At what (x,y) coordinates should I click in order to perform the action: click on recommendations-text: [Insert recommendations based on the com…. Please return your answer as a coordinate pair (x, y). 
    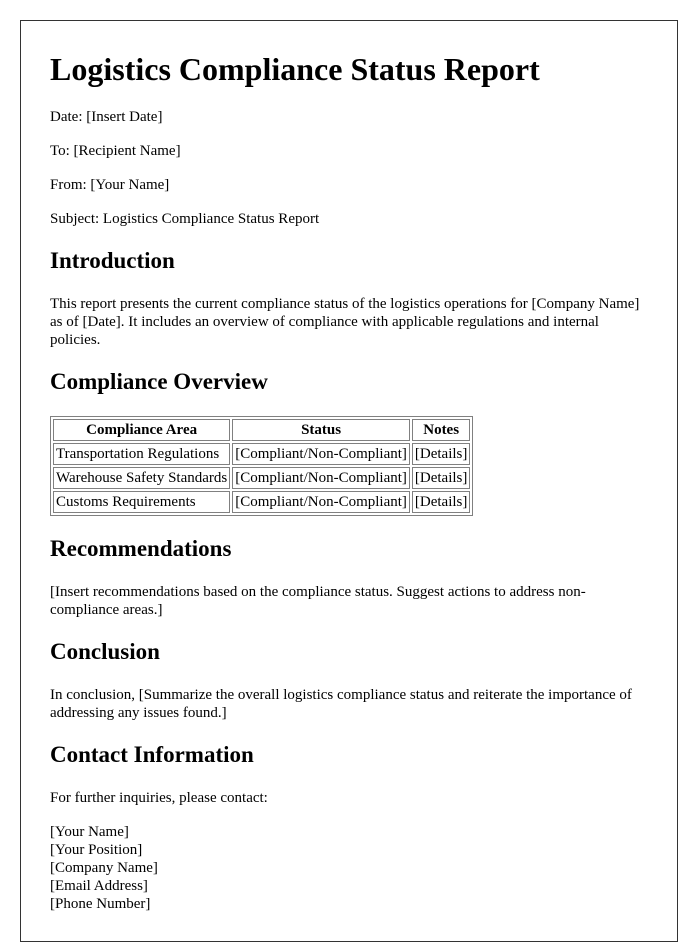
    Looking at the image, I should click on (318, 601).